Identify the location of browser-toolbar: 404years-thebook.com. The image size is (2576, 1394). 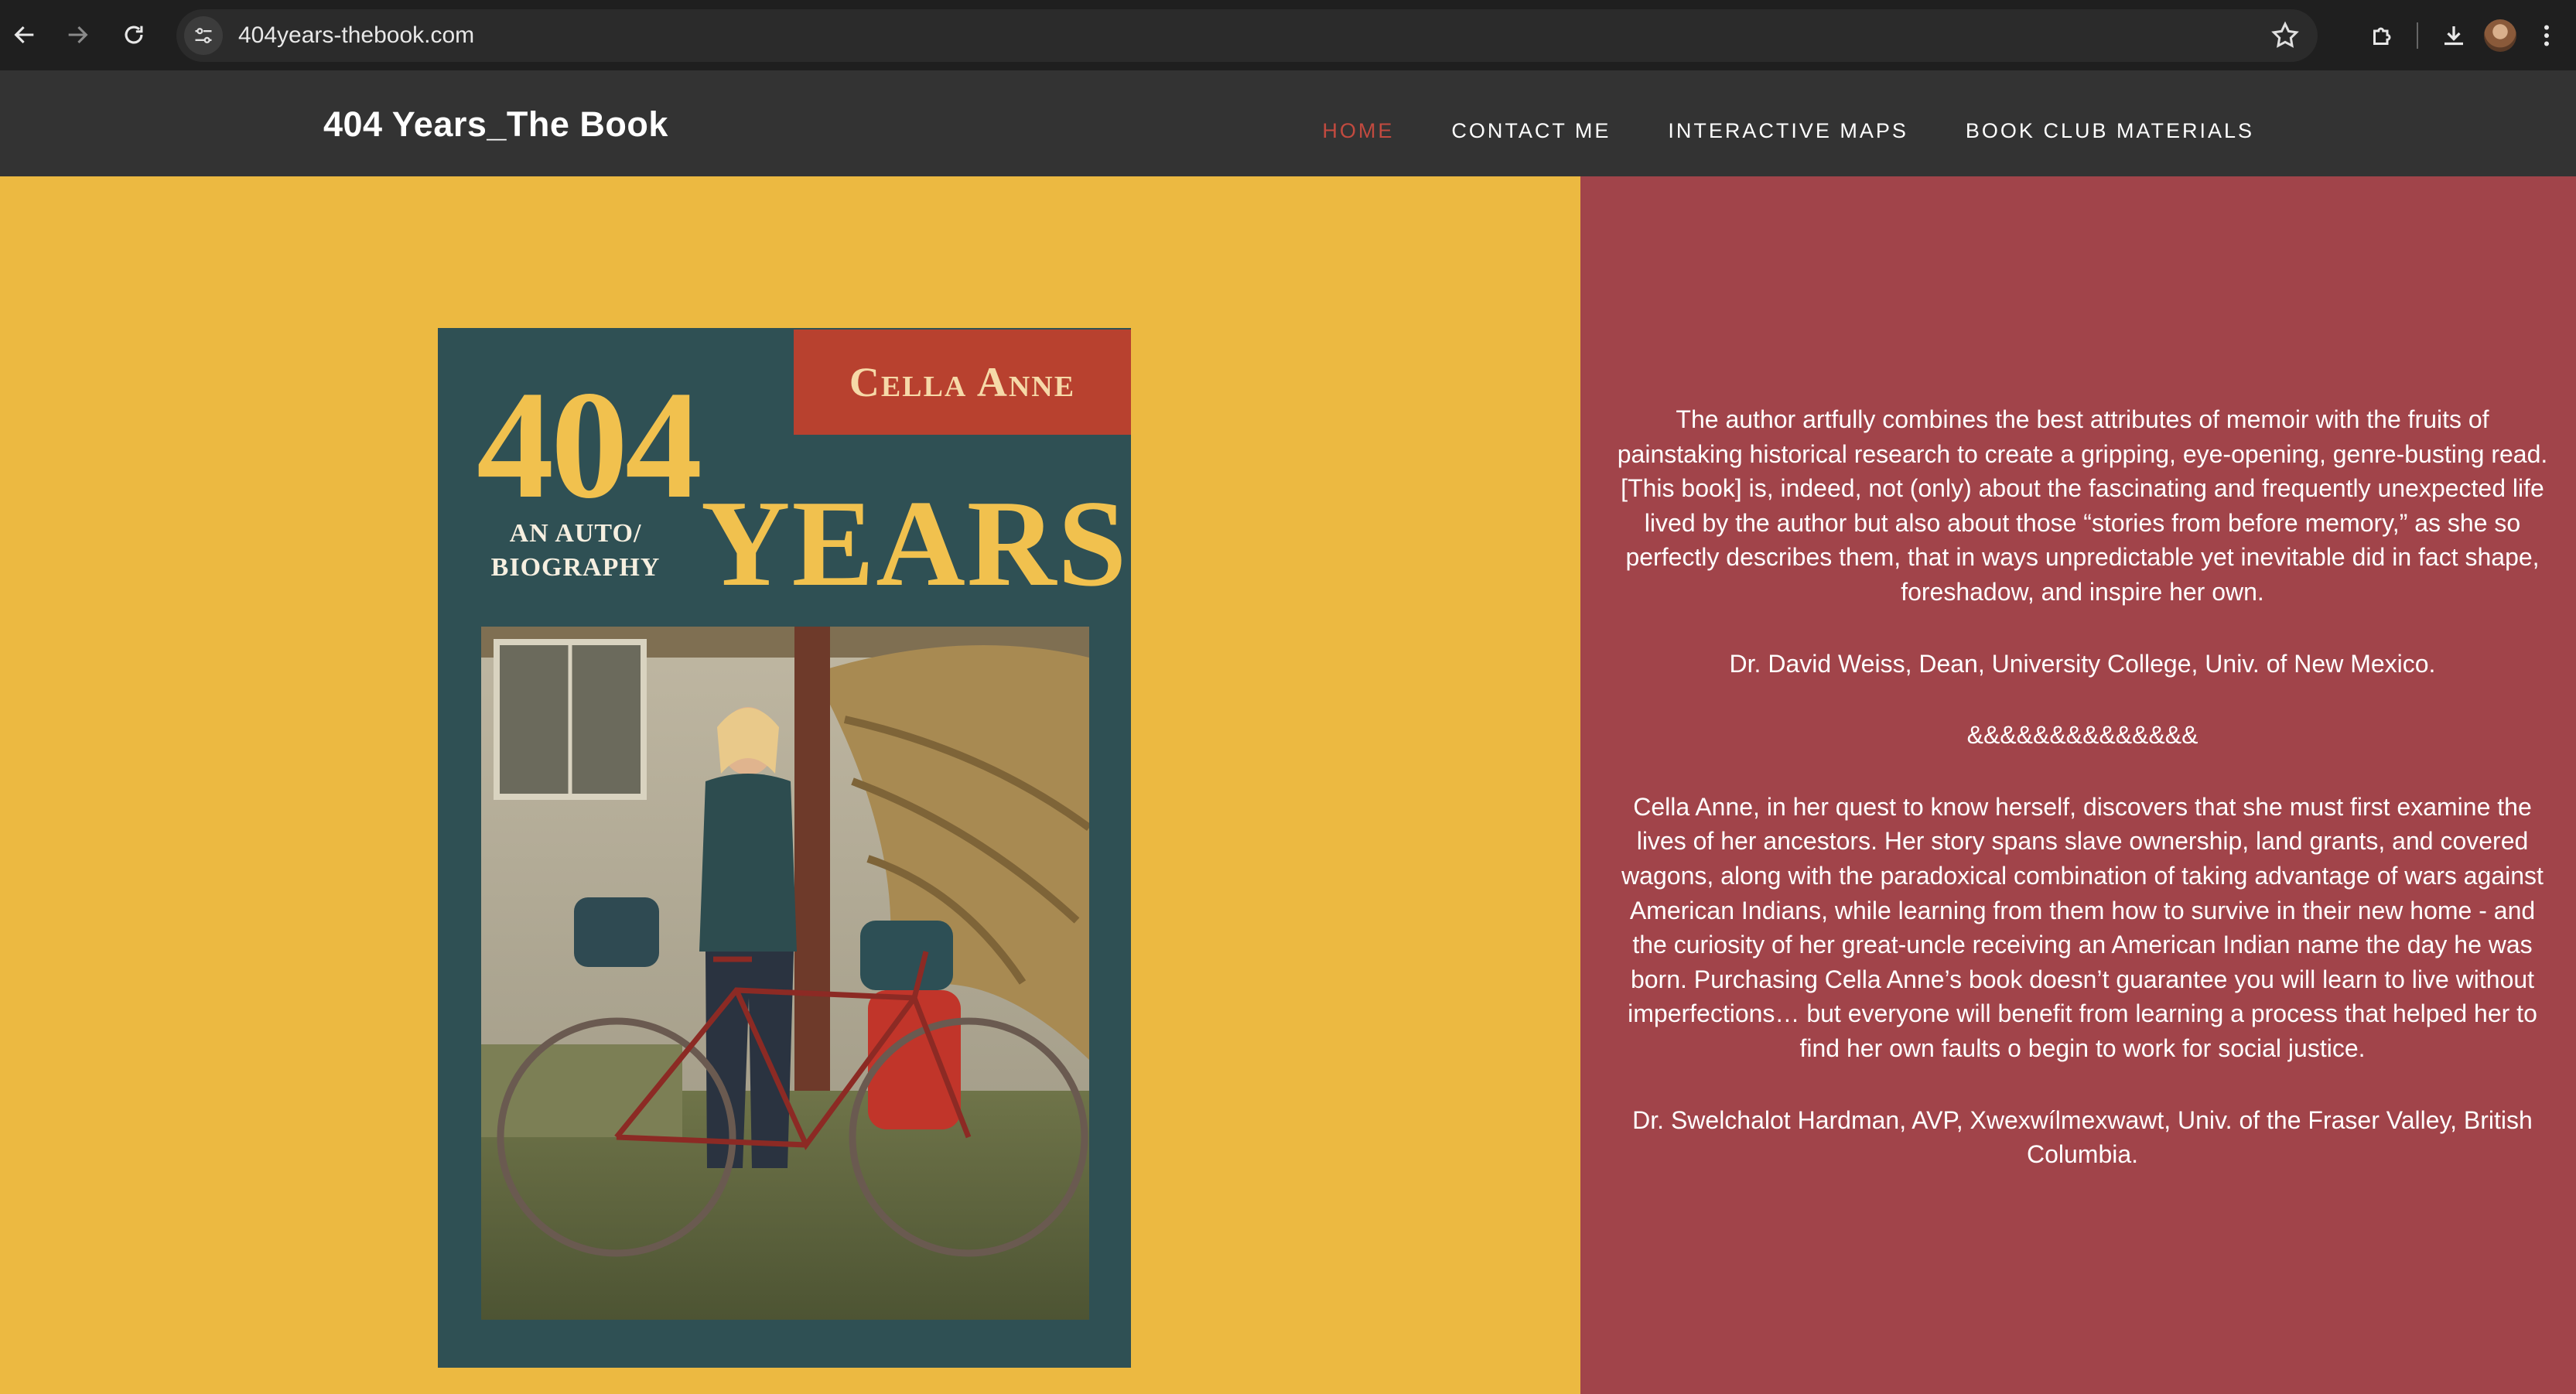
(1288, 35).